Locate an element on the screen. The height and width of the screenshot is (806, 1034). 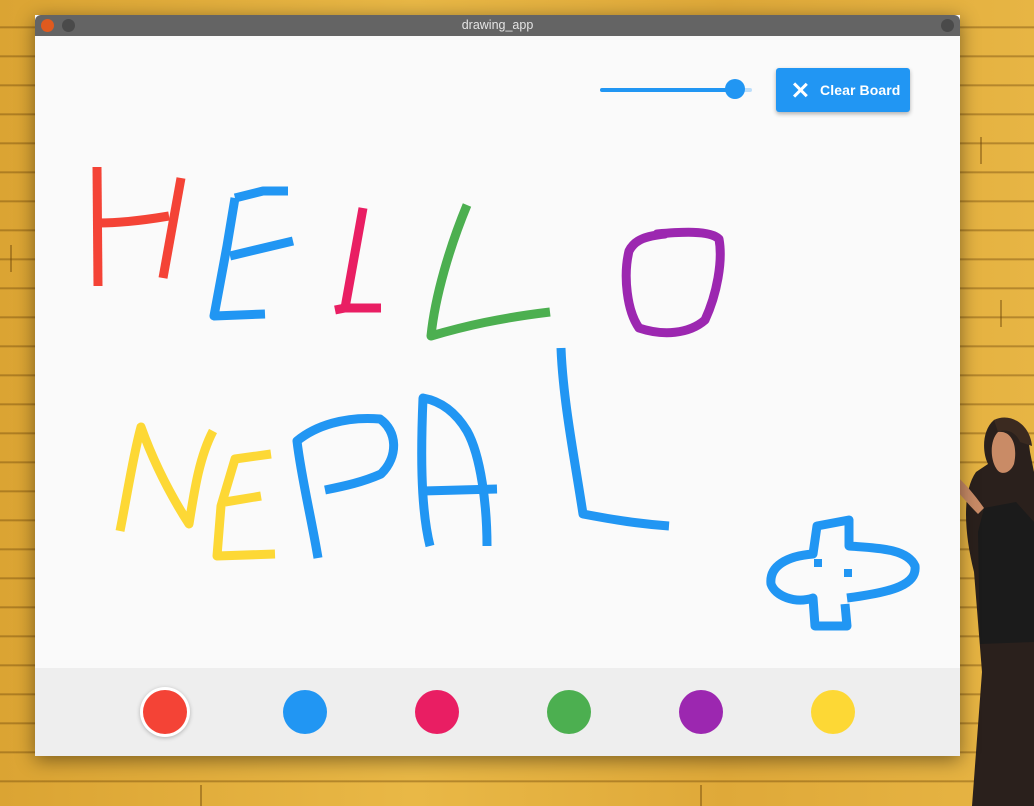
stroke-e-middle is located at coordinates (261, 248).